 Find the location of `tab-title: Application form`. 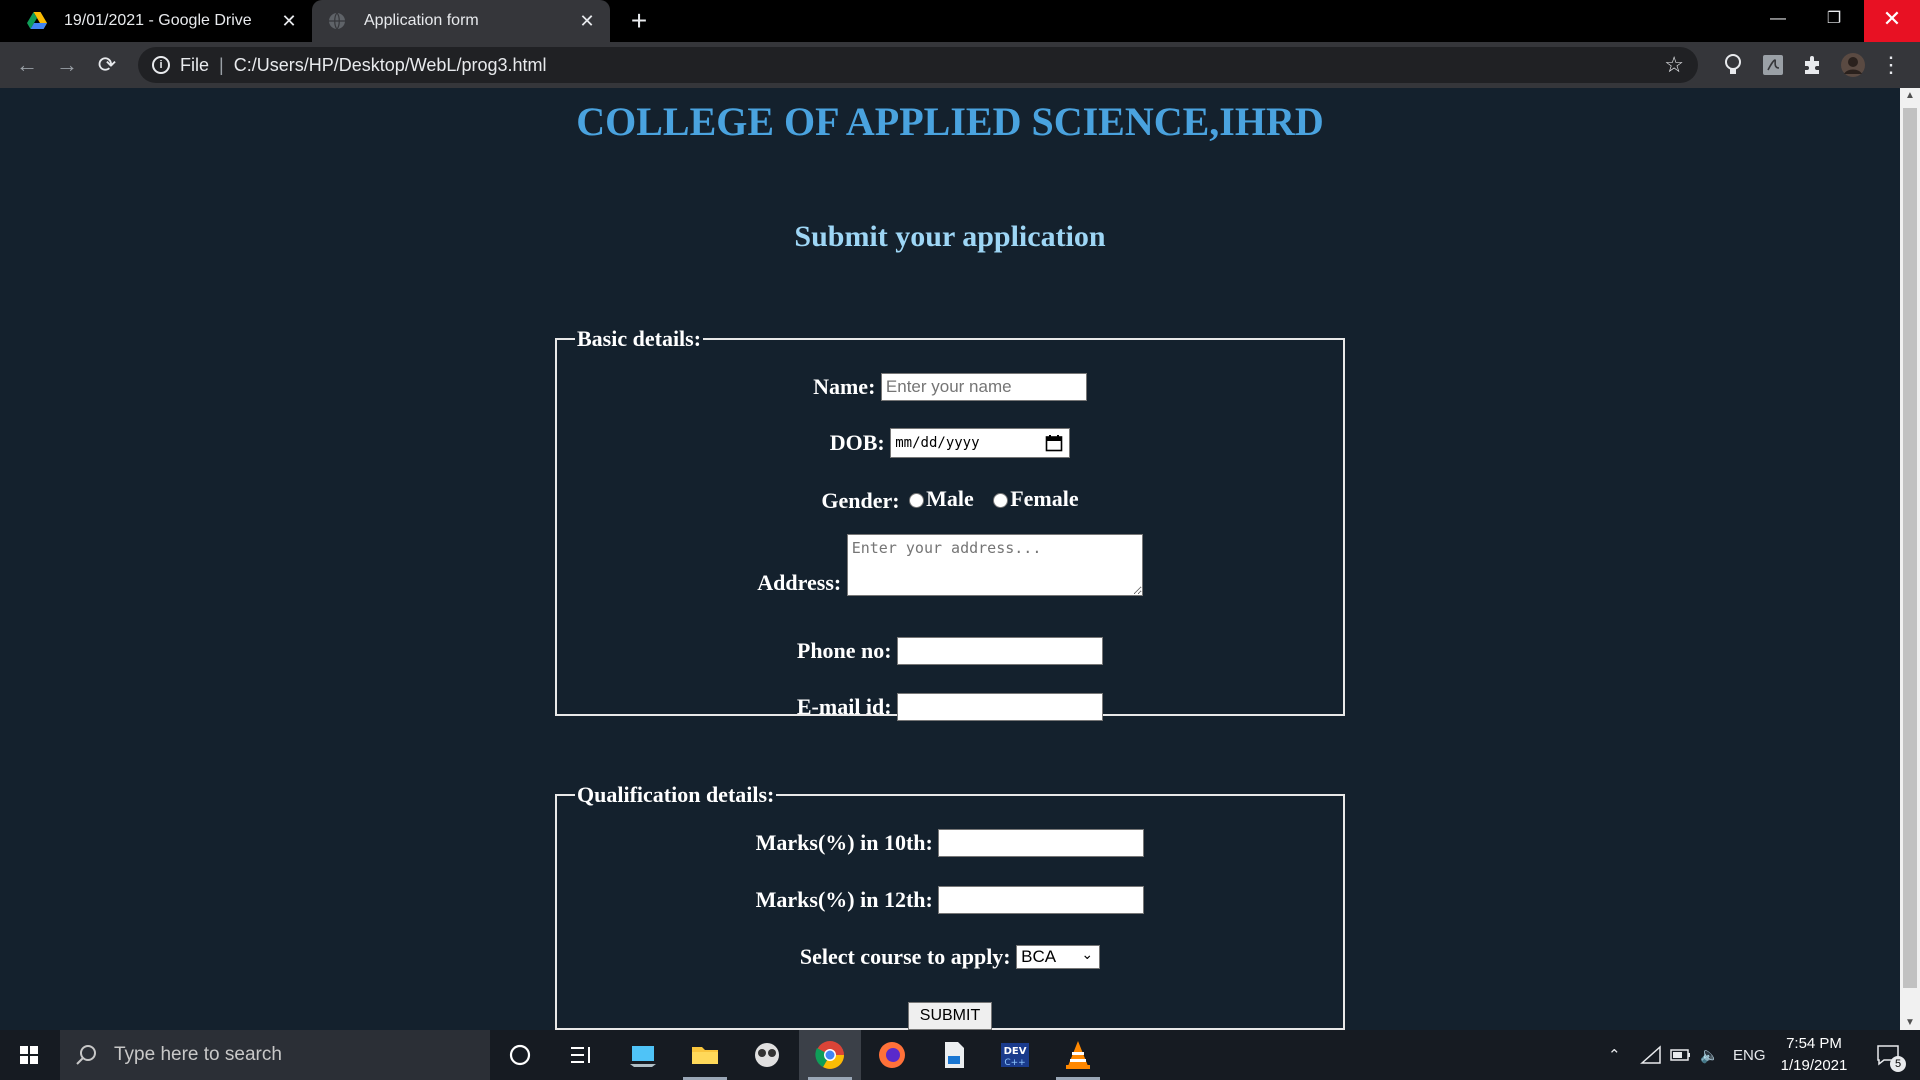

tab-title: Application form is located at coordinates (421, 20).